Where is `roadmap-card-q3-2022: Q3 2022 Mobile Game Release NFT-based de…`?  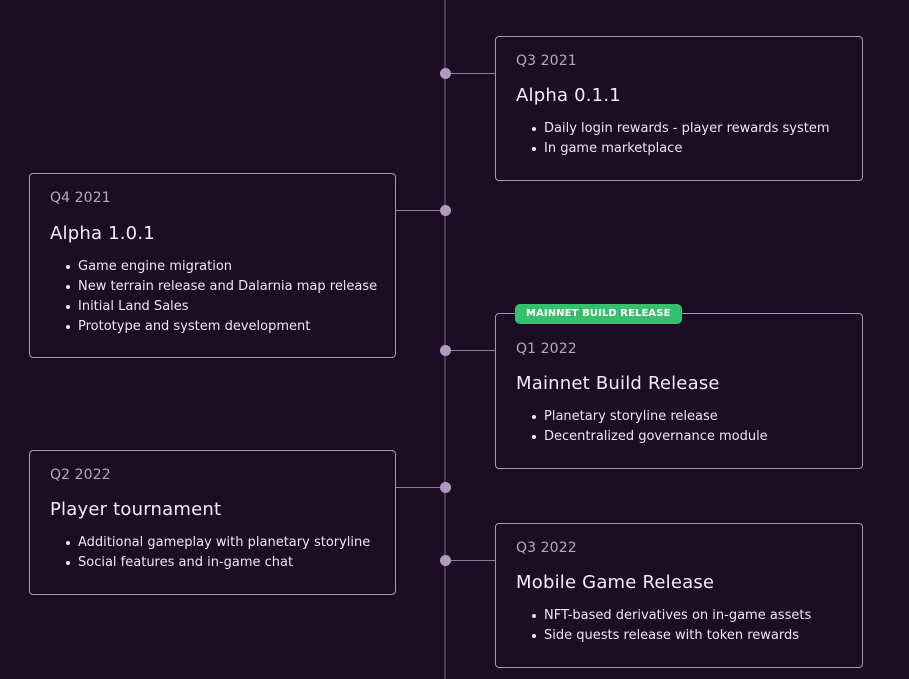
roadmap-card-q3-2022: Q3 2022 Mobile Game Release NFT-based de… is located at coordinates (679, 595).